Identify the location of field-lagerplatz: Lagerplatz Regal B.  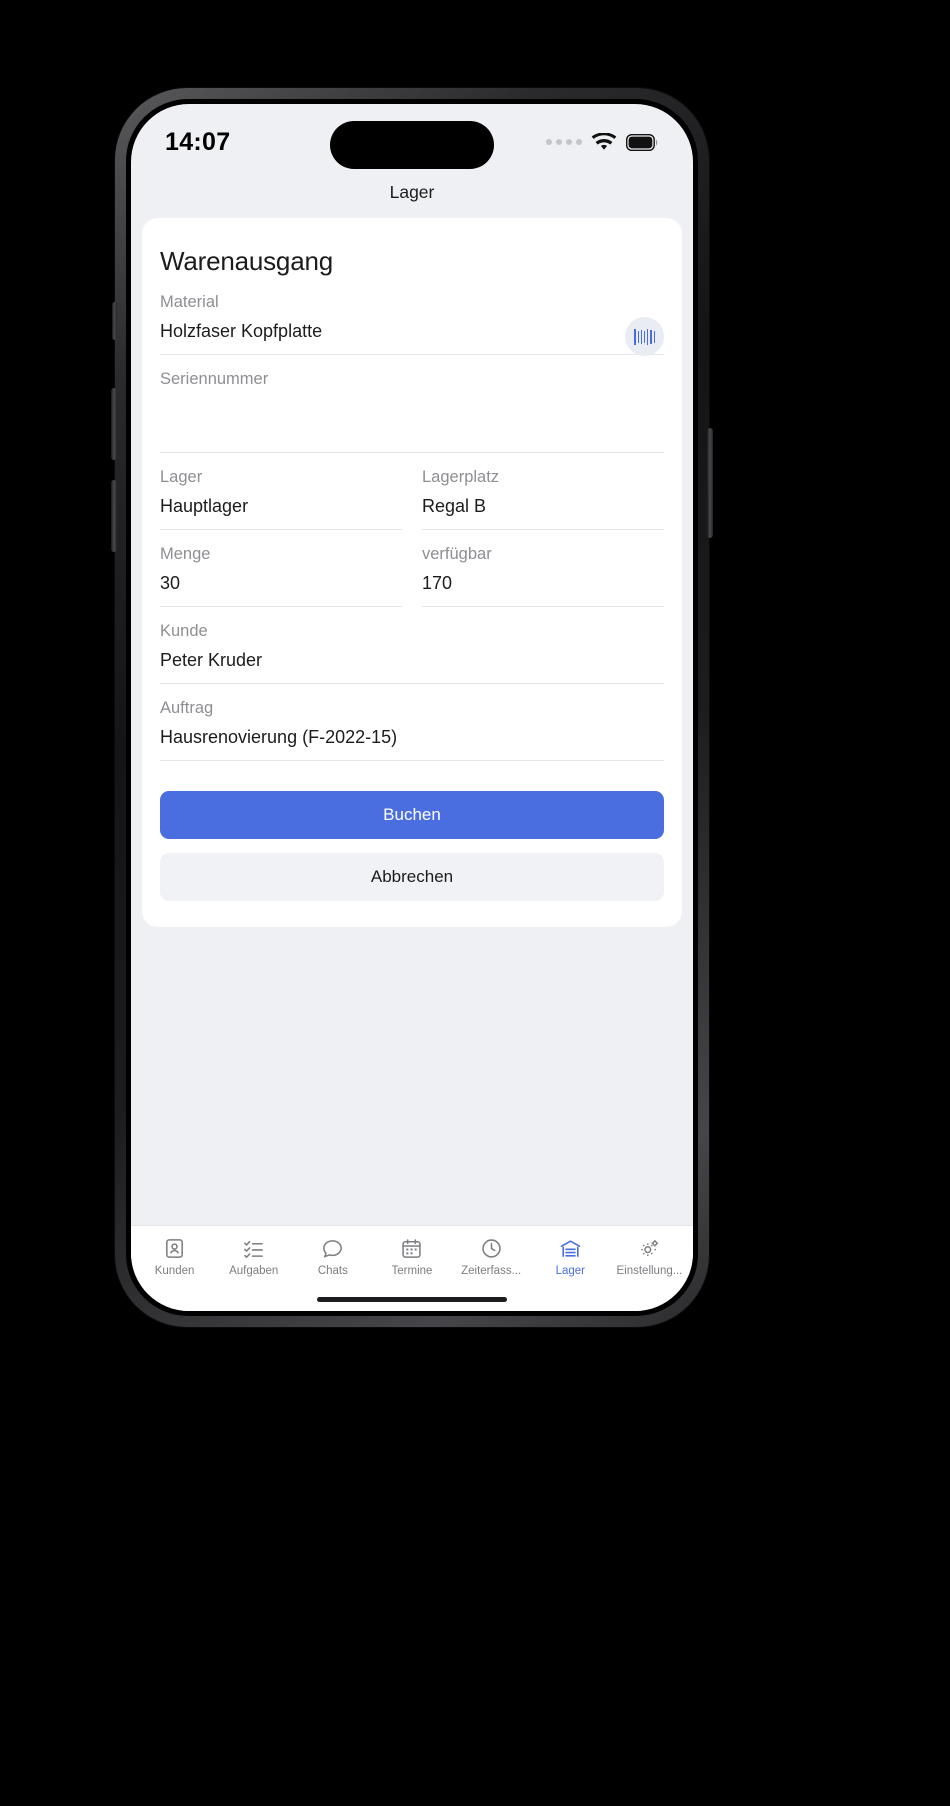
(543, 500).